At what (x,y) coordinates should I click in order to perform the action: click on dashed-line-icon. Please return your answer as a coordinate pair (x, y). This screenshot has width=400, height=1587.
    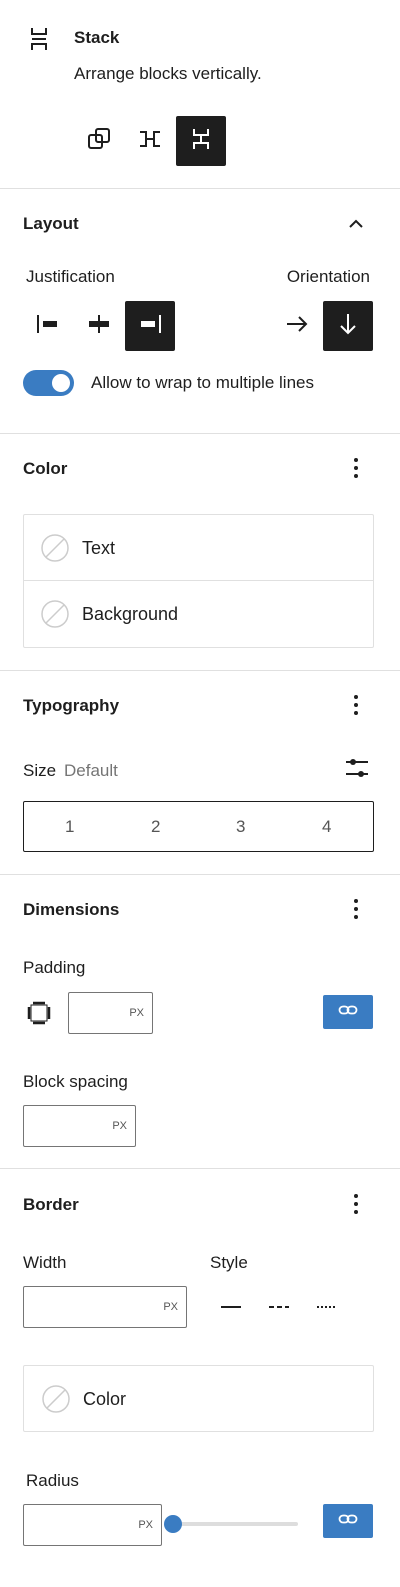
    Looking at the image, I should click on (279, 1307).